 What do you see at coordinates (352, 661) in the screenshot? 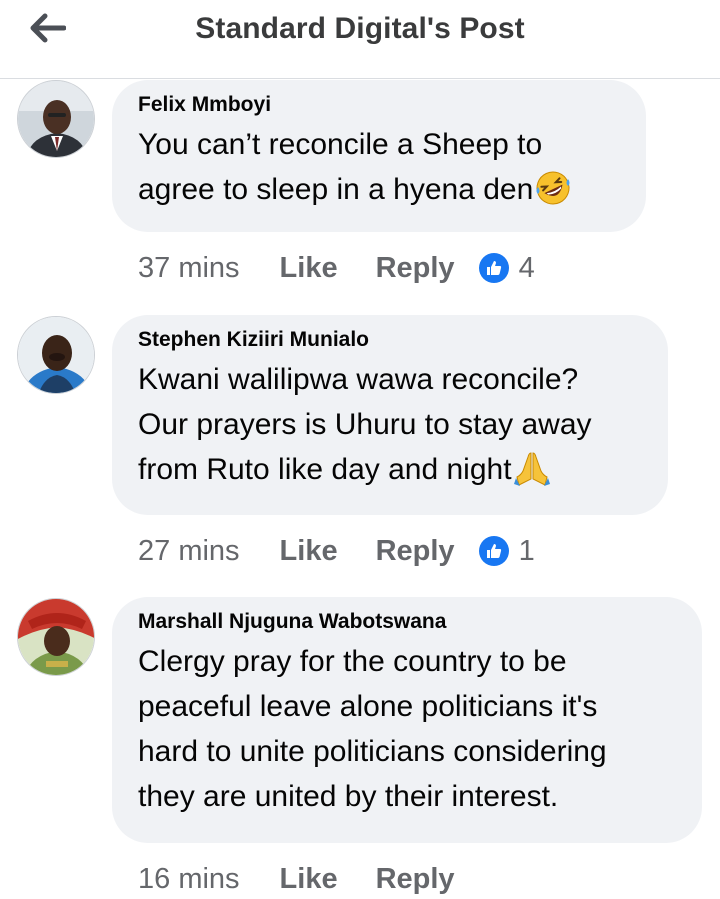
I see `comment-line: Clergy pray for the country to be` at bounding box center [352, 661].